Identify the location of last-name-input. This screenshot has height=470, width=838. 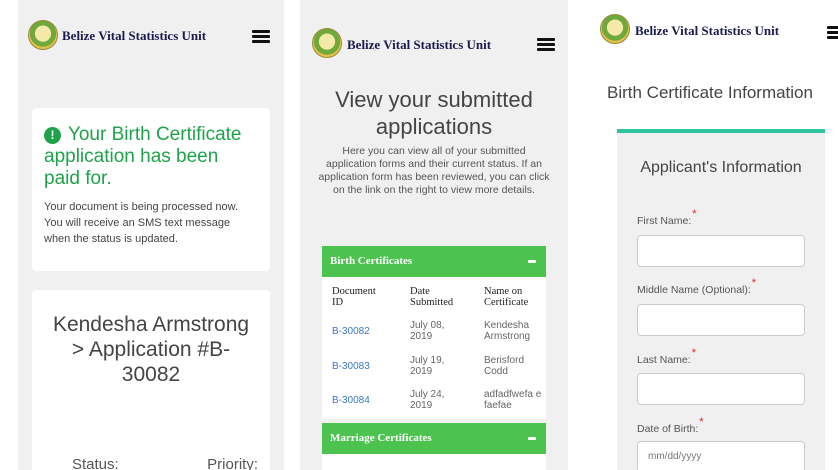
(721, 389).